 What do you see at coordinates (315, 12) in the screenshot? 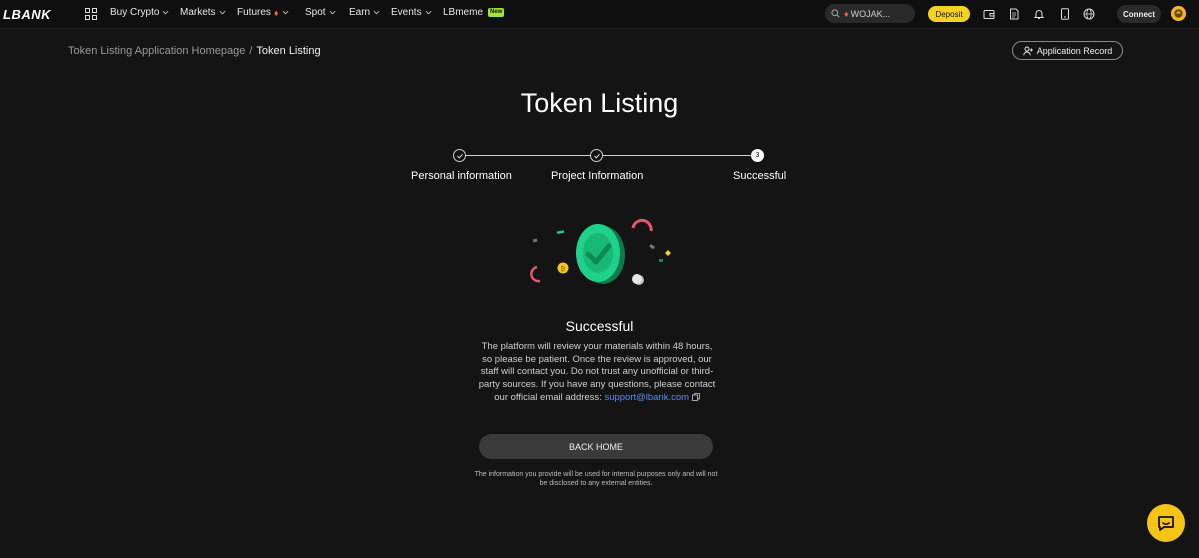
I see `nav-item-label: Spot` at bounding box center [315, 12].